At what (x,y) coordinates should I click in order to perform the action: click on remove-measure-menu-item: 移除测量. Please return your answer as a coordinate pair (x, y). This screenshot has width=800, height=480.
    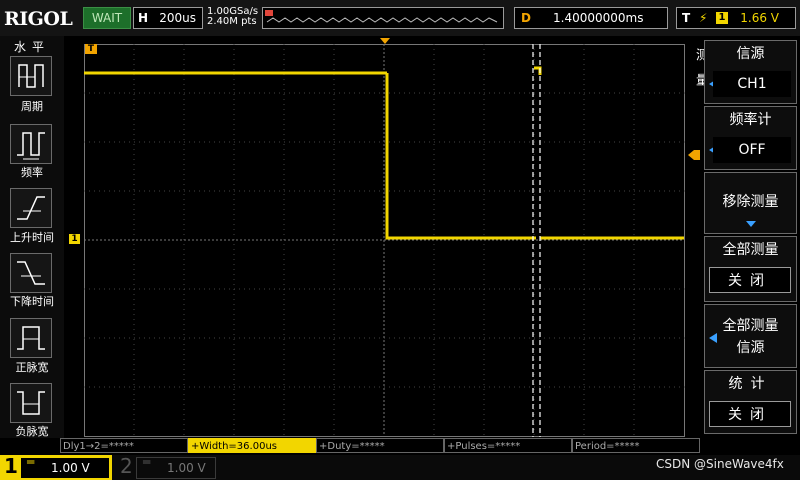
    Looking at the image, I should click on (750, 203).